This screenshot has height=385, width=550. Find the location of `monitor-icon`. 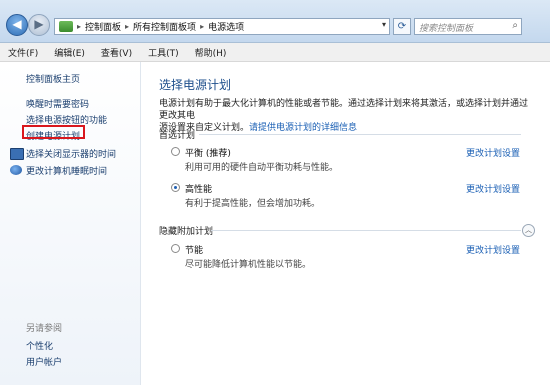

monitor-icon is located at coordinates (17, 154).